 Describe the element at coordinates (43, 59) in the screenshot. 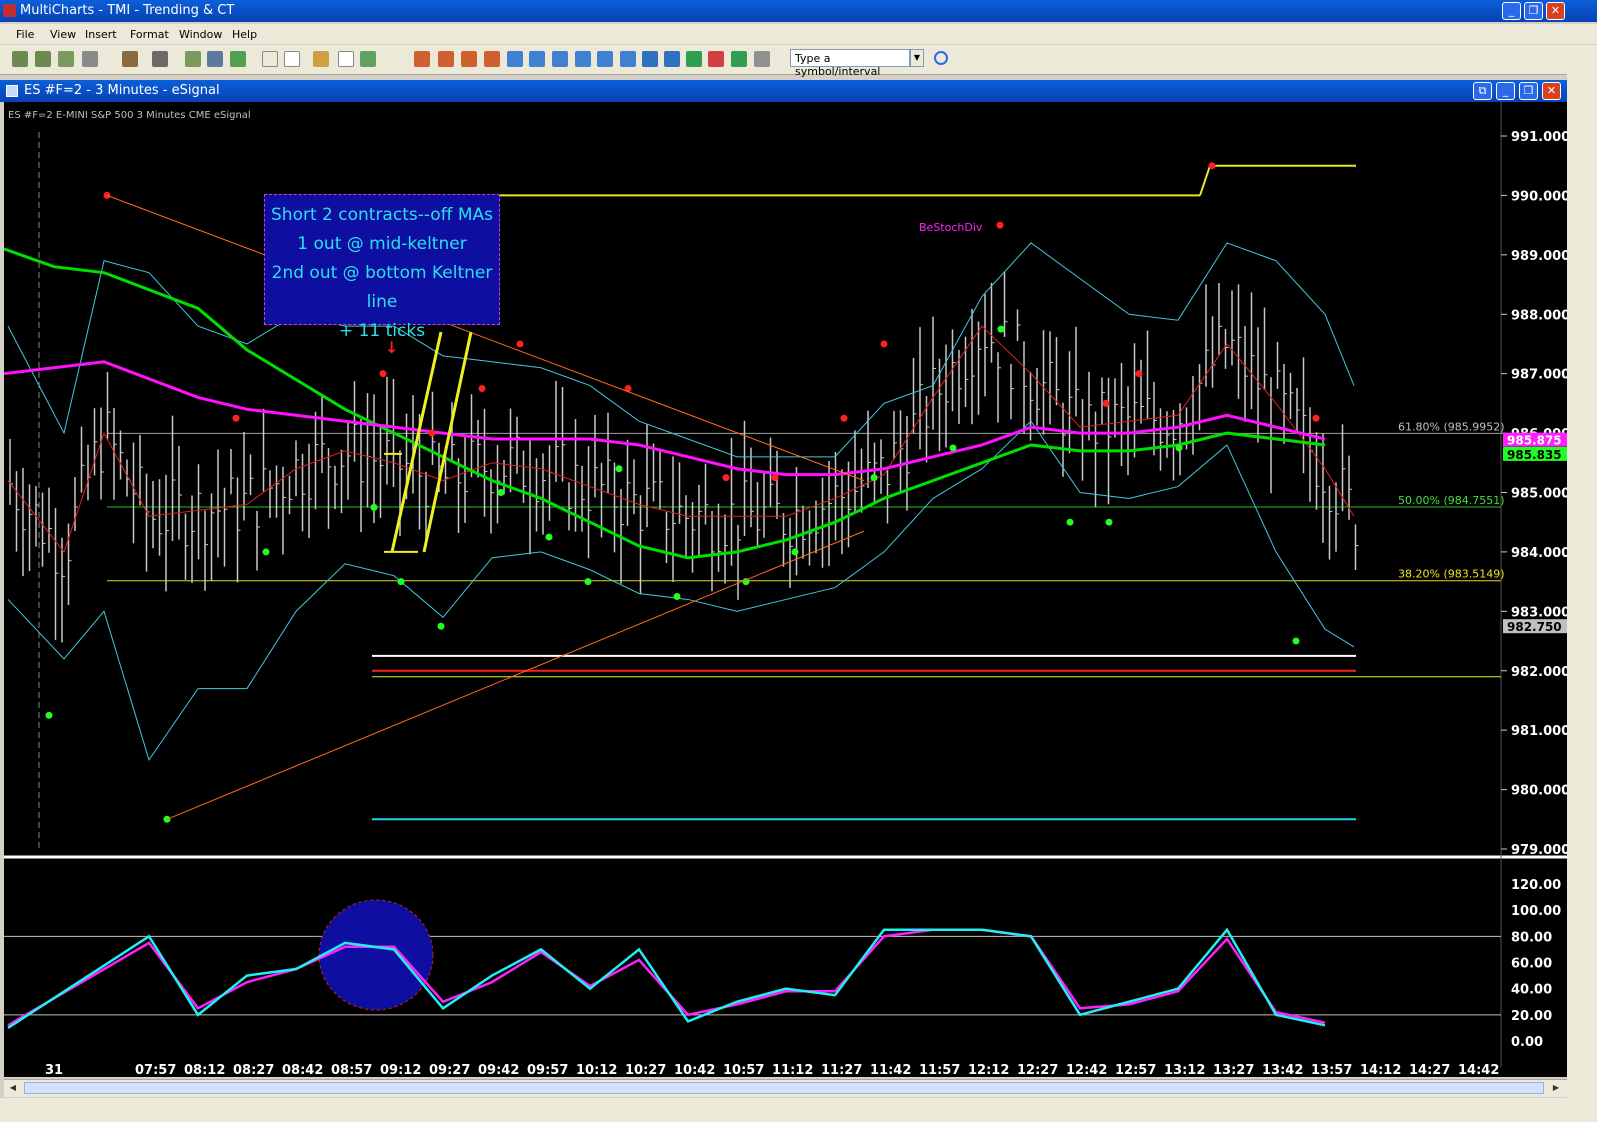

I see `new-scanner-icon` at that location.